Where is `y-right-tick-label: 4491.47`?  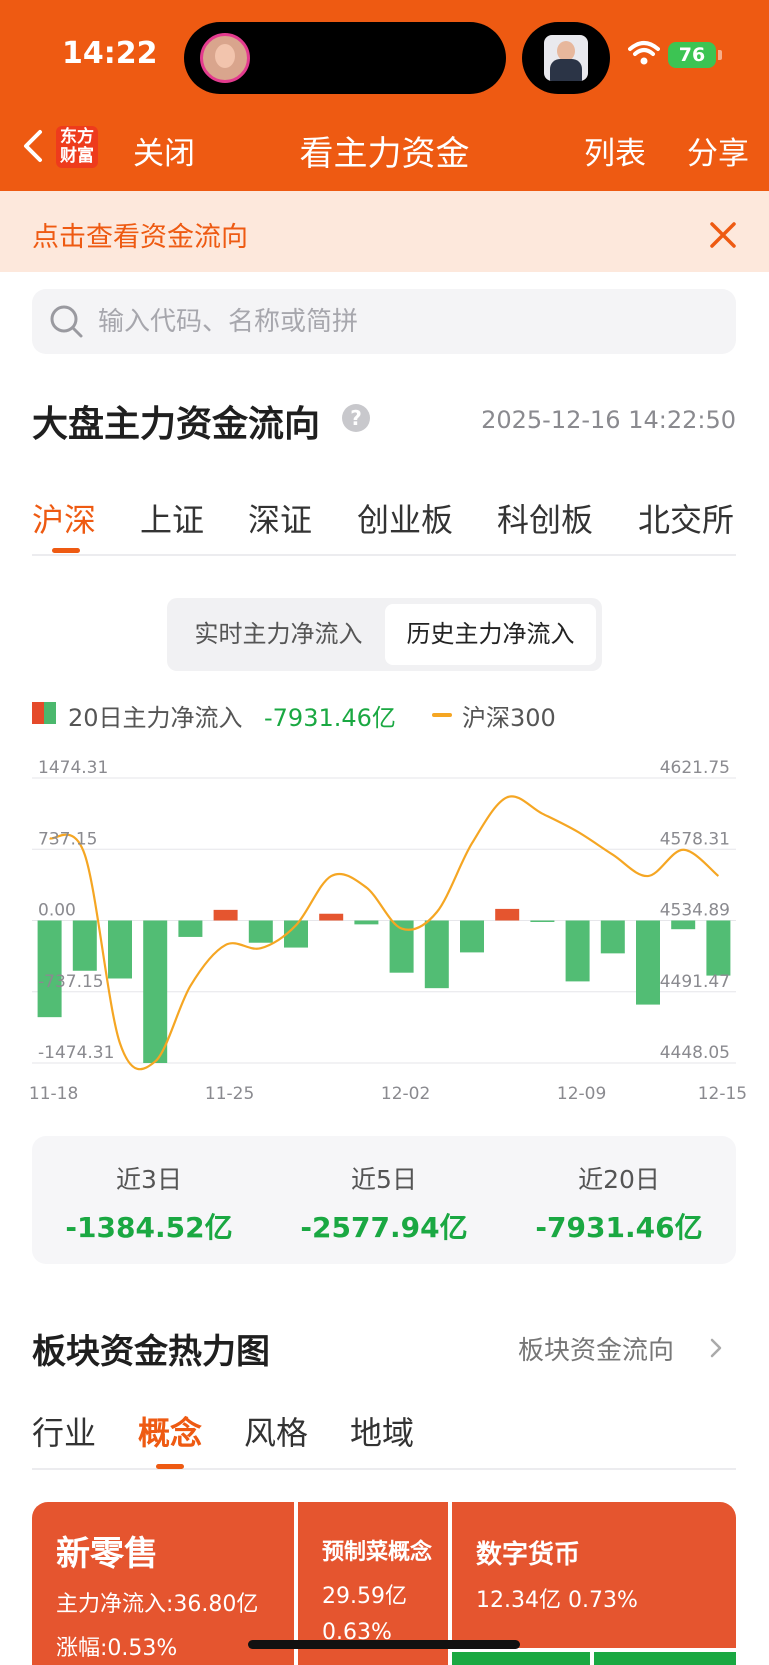 y-right-tick-label: 4491.47 is located at coordinates (695, 982).